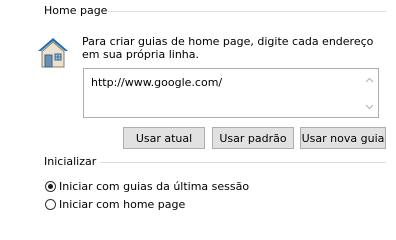 Image resolution: width=396 pixels, height=240 pixels. I want to click on scroll-down-icon, so click(369, 106).